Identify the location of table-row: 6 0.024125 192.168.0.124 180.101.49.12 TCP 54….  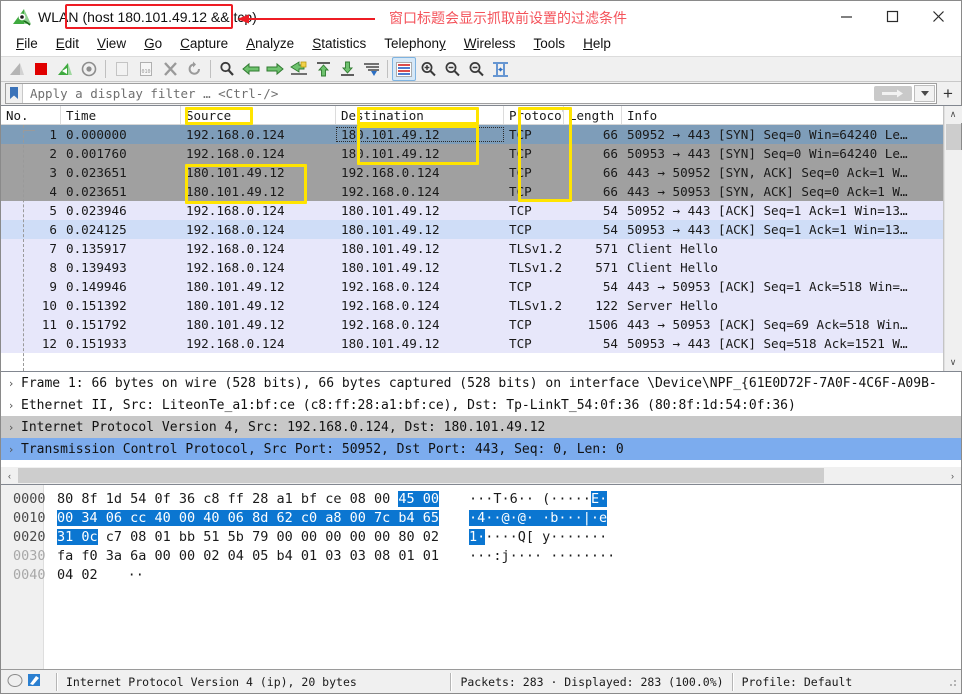
(472, 229).